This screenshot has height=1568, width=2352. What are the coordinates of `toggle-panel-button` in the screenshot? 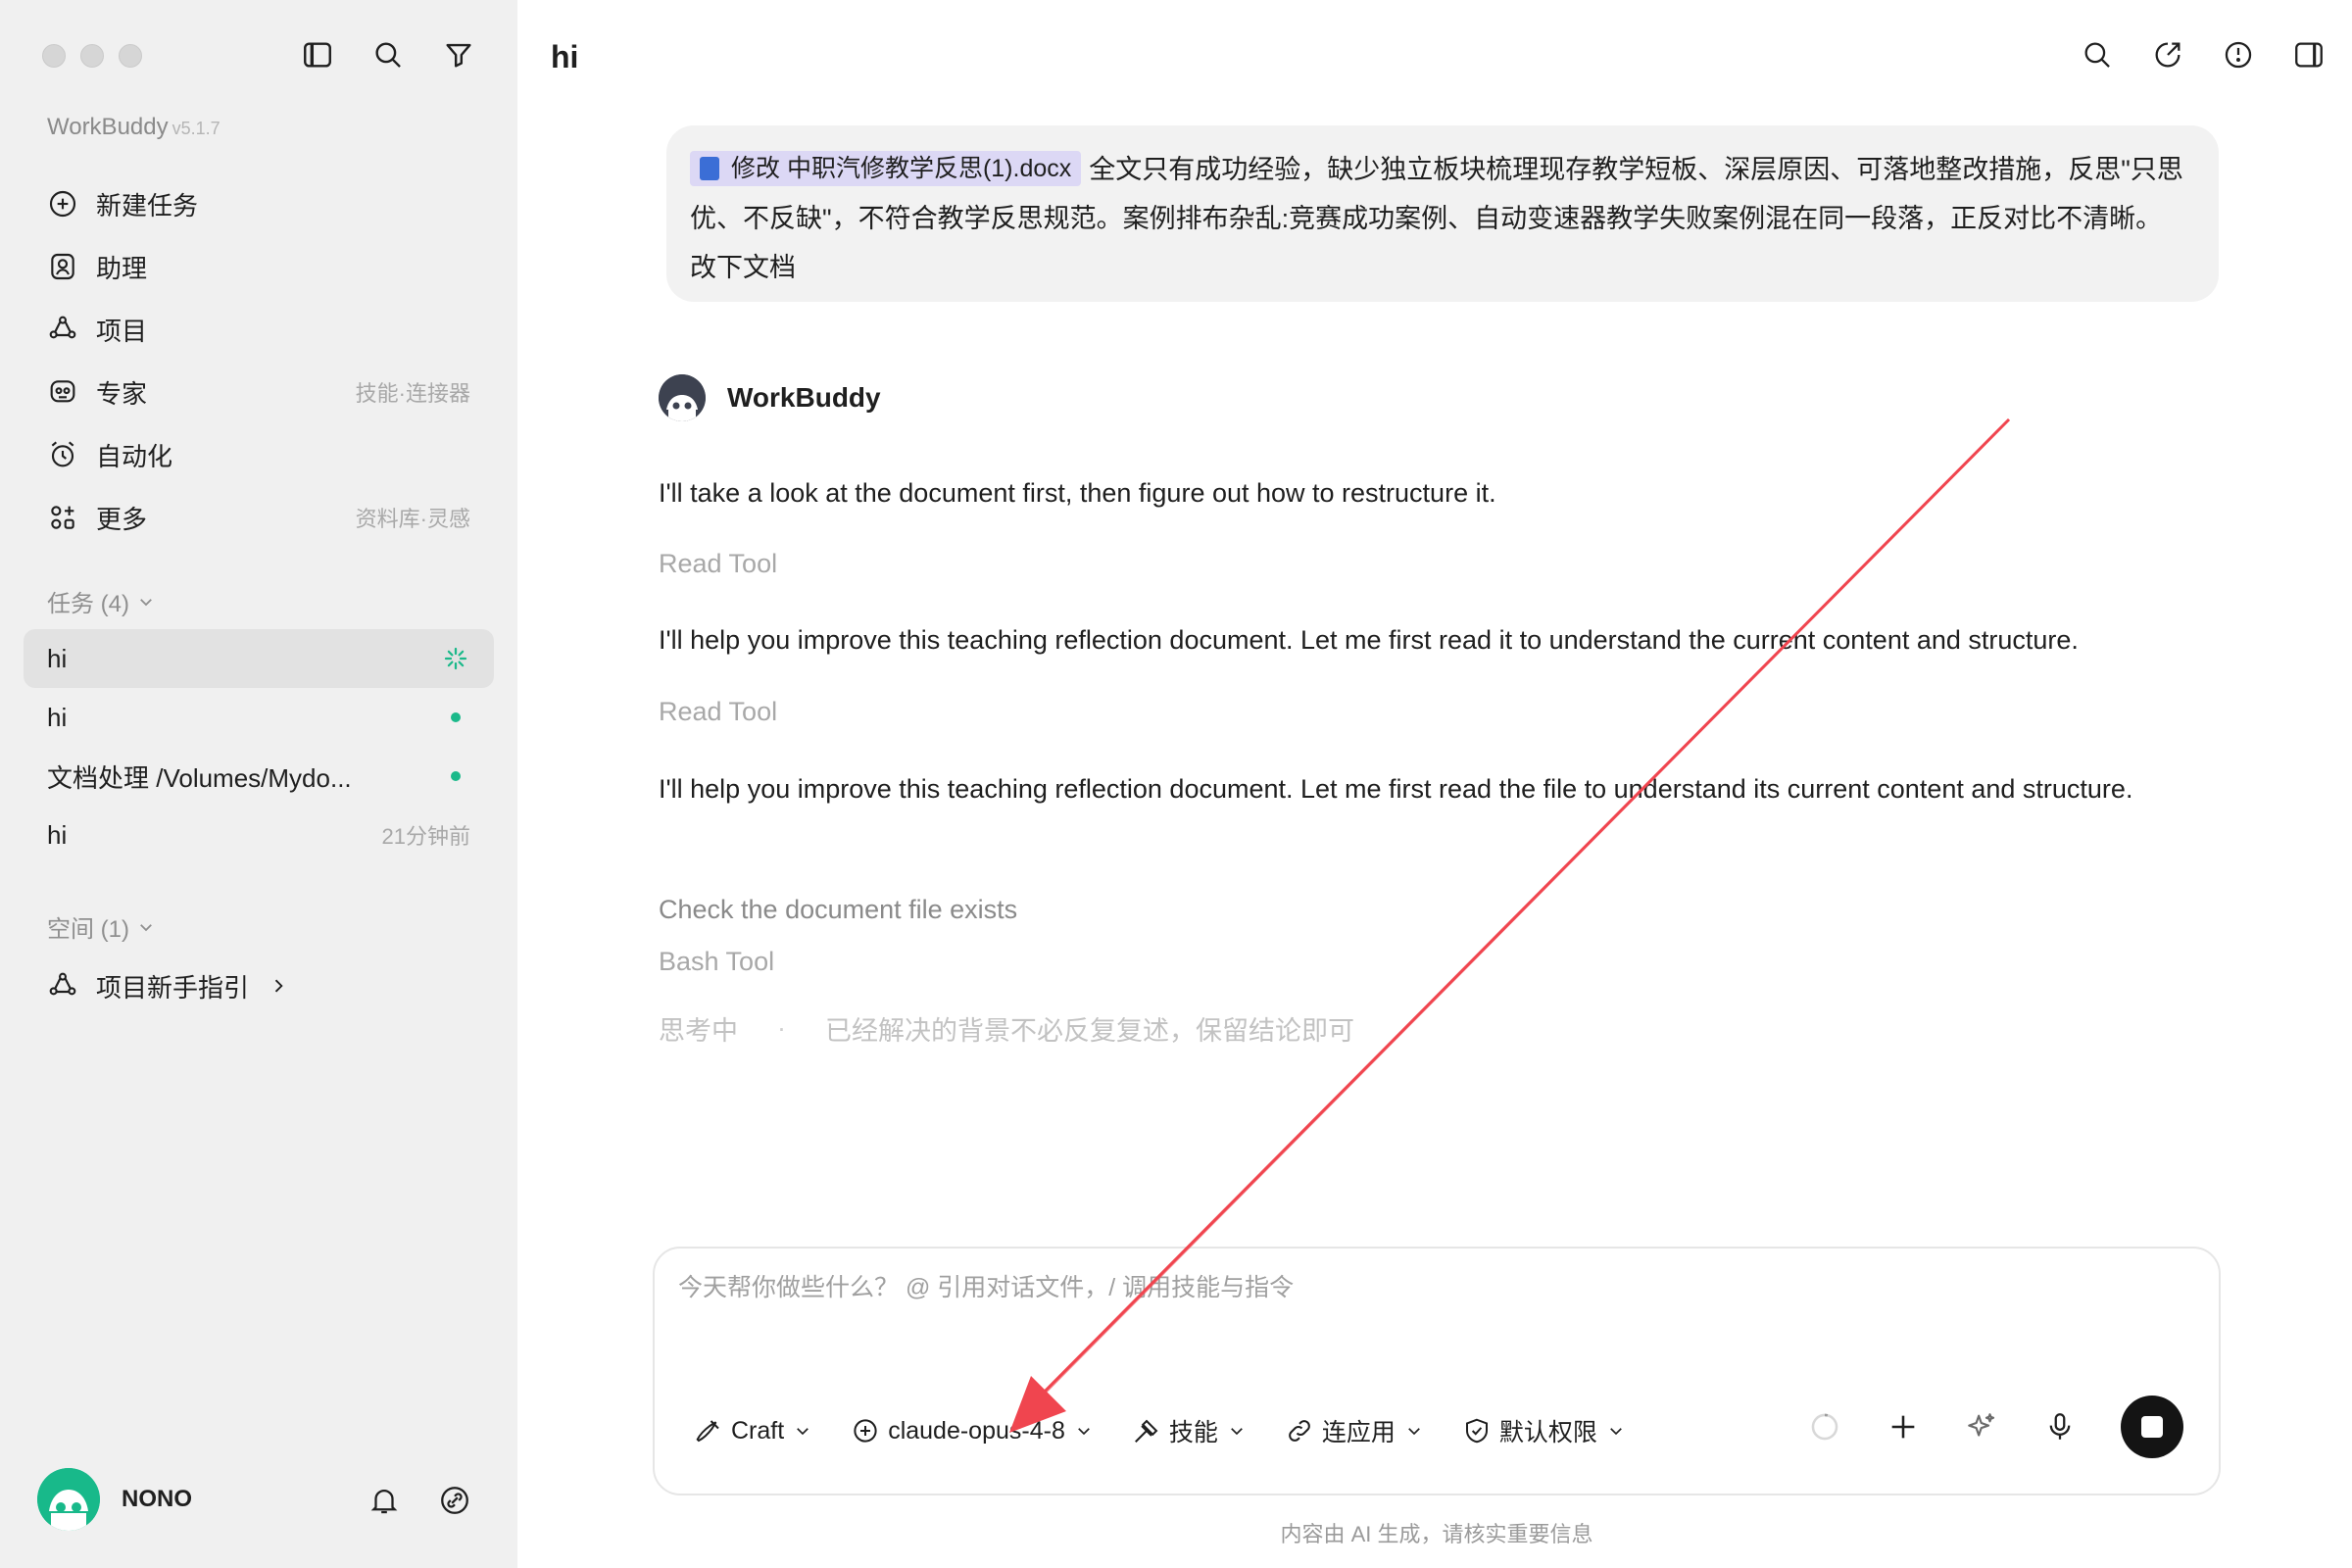 It's located at (2309, 55).